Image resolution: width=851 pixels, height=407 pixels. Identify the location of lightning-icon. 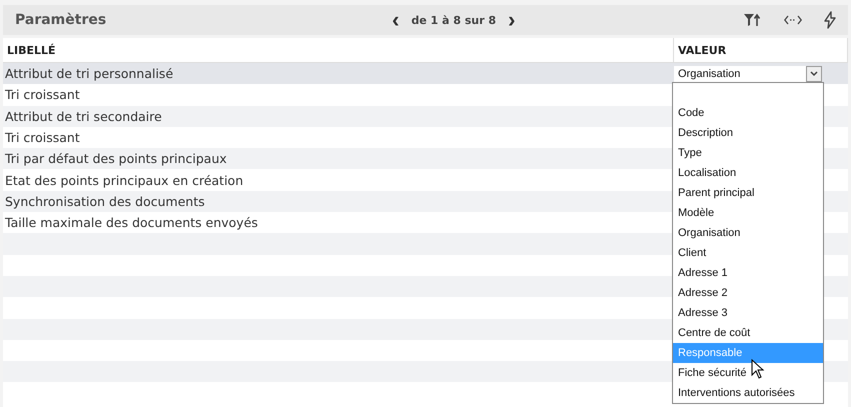
(830, 20).